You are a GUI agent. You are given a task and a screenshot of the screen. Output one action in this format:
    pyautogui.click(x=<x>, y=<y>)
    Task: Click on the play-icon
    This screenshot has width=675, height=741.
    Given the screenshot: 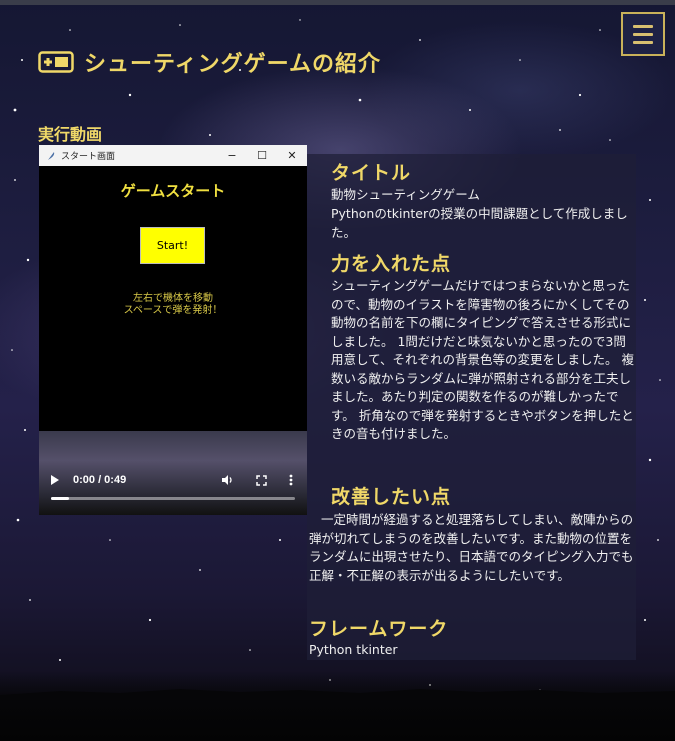 What is the action you would take?
    pyautogui.click(x=55, y=480)
    